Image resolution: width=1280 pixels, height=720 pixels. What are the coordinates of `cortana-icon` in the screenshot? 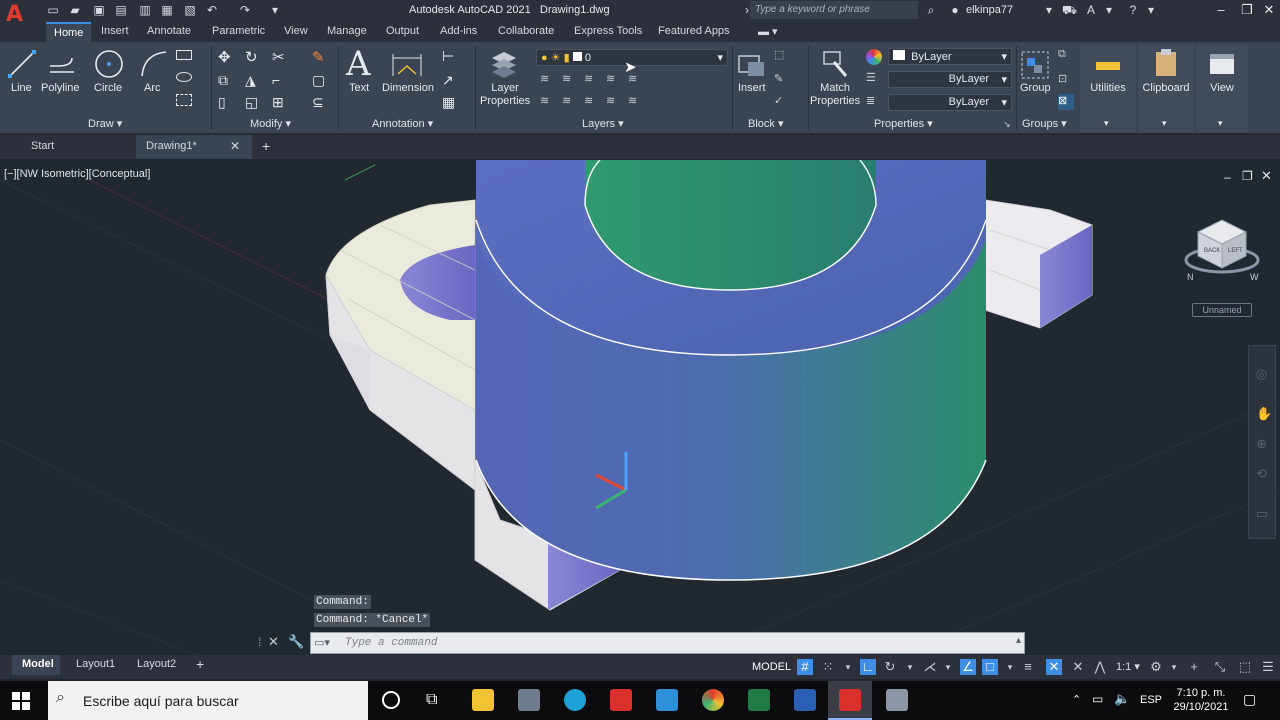 It's located at (391, 700).